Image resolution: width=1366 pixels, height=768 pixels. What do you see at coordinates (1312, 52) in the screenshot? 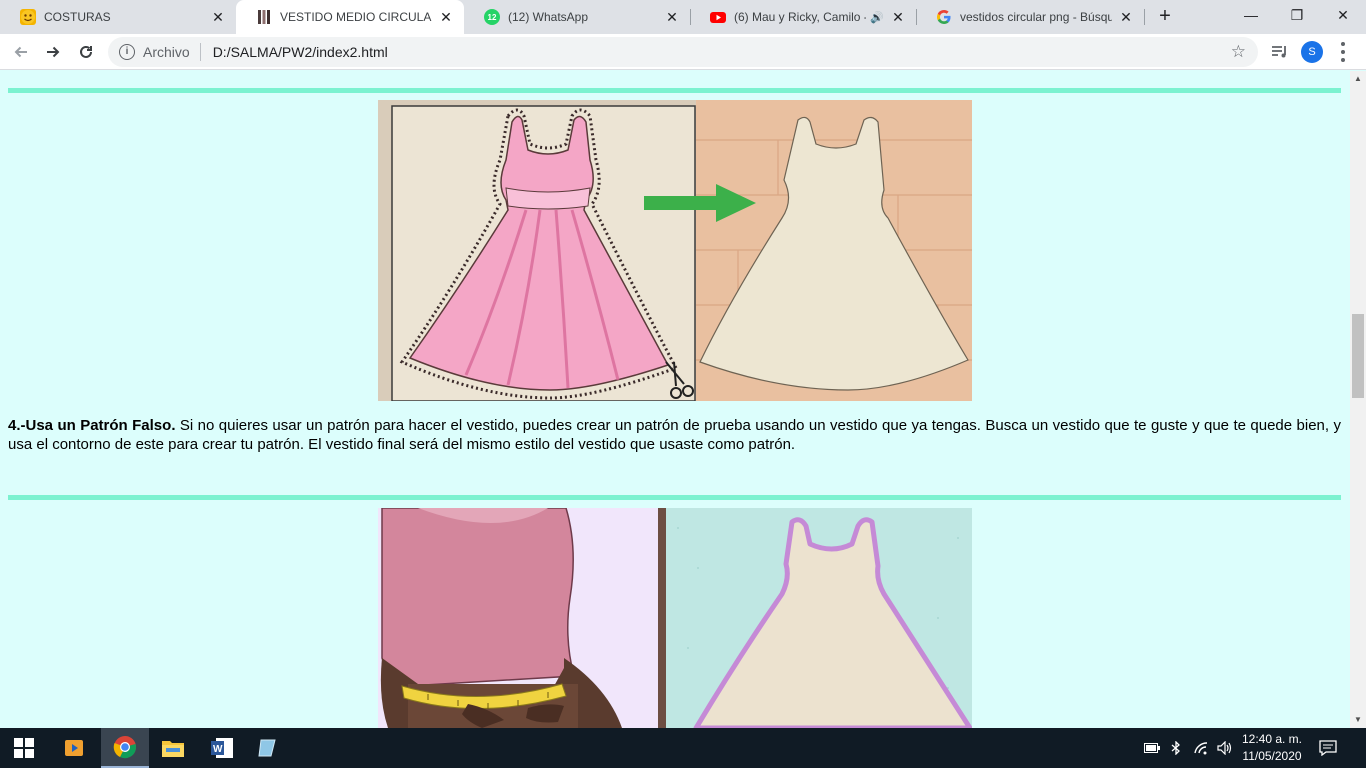
I see `profile-avatar: S` at bounding box center [1312, 52].